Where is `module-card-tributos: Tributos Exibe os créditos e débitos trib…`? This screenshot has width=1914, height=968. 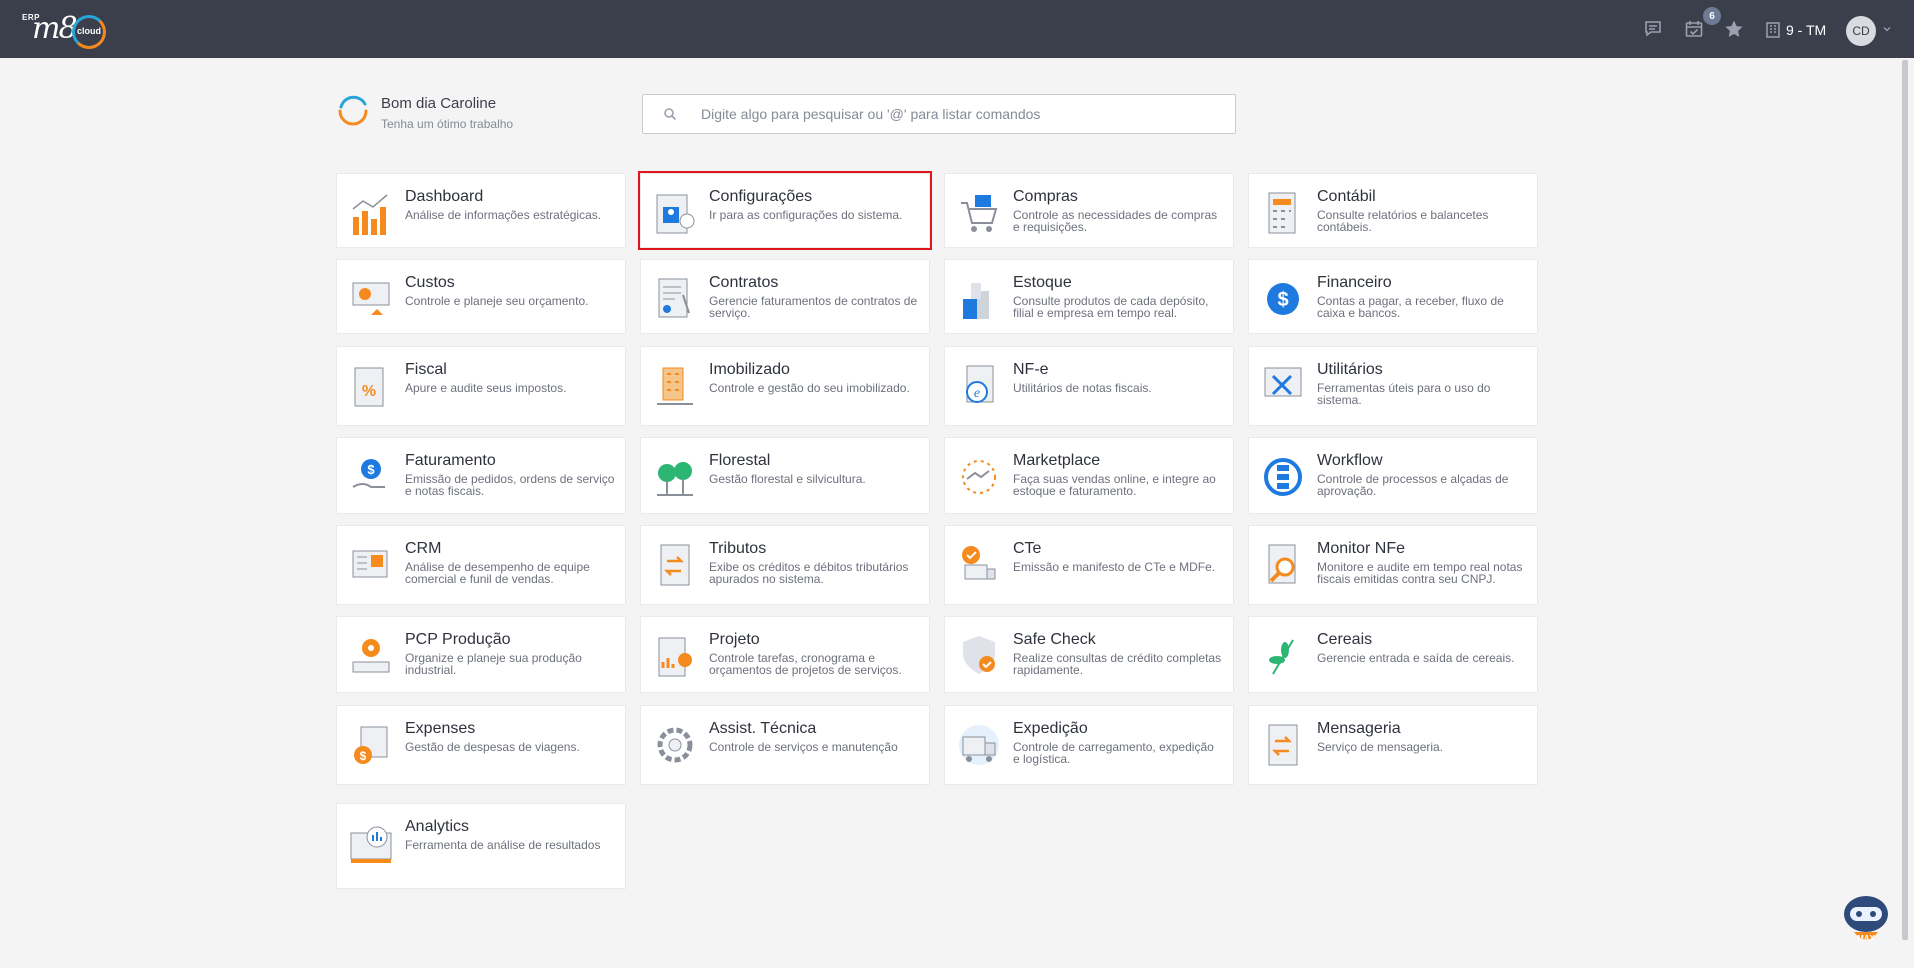 module-card-tributos: Tributos Exibe os créditos e débitos trib… is located at coordinates (785, 565).